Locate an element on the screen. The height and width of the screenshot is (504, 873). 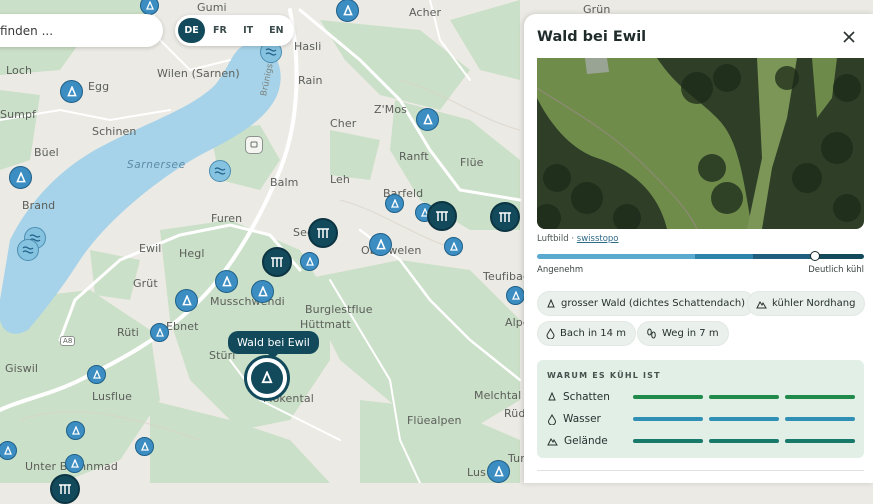
lang-en-button: EN is located at coordinates (276, 30).